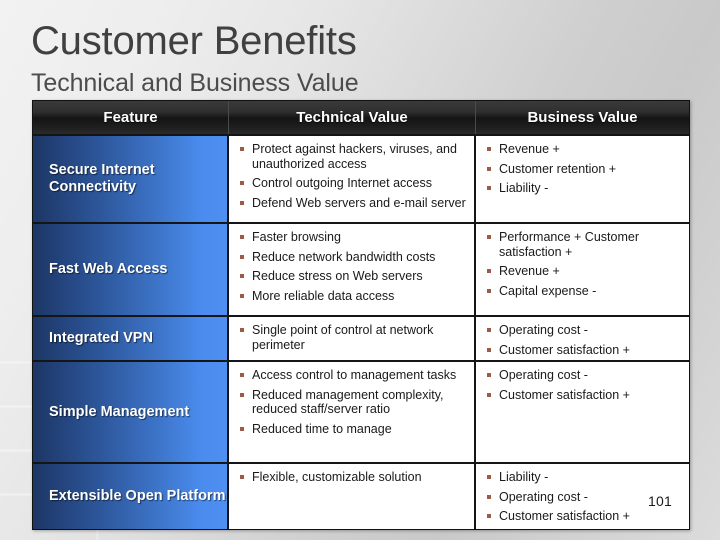 This screenshot has height=540, width=720. I want to click on feature-cell: Secure Internet Connectivity, so click(131, 179).